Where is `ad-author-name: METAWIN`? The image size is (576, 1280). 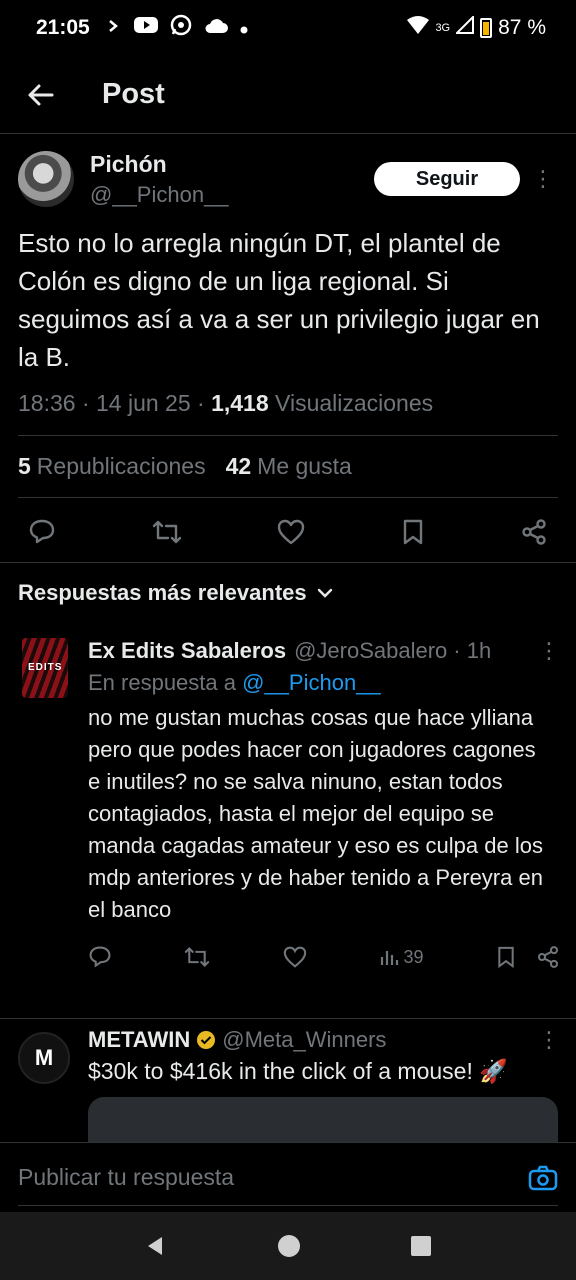 ad-author-name: METAWIN is located at coordinates (139, 1040).